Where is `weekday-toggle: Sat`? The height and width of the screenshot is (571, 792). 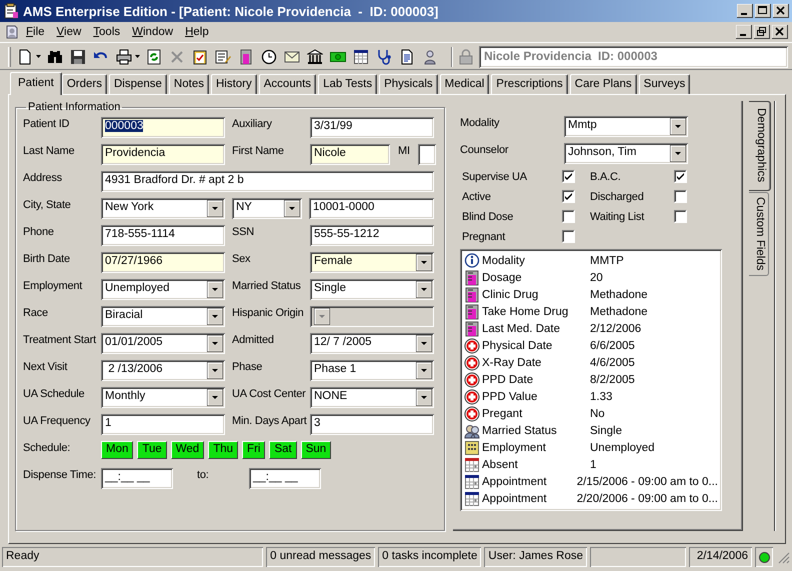
weekday-toggle: Sat is located at coordinates (283, 450).